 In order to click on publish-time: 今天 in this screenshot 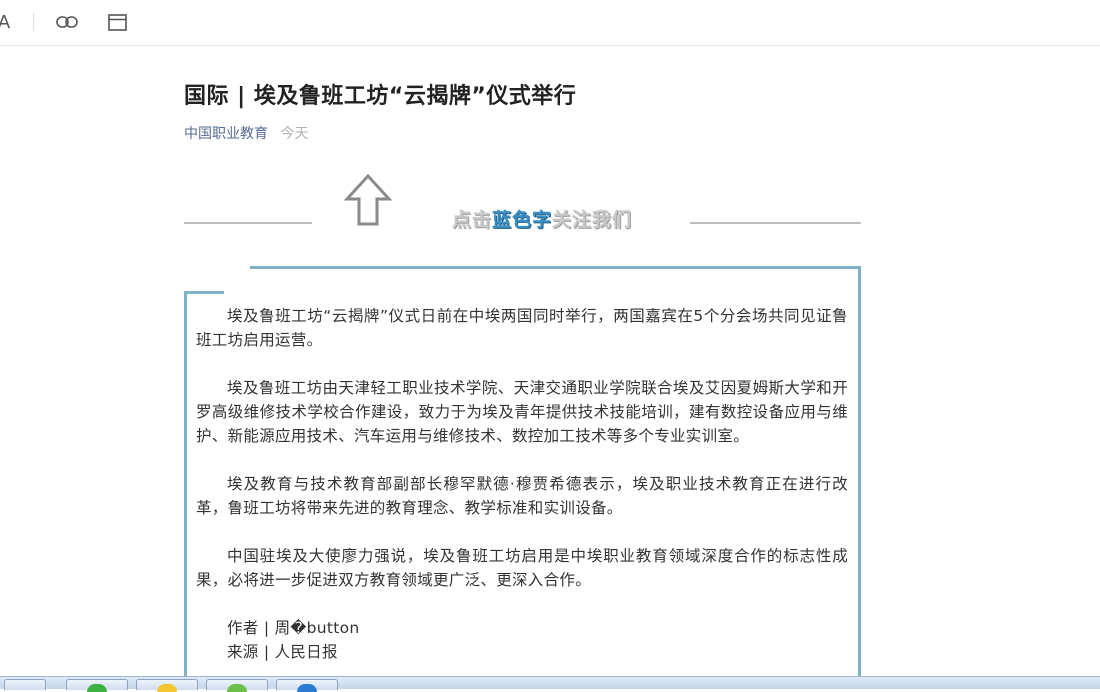, I will do `click(294, 134)`.